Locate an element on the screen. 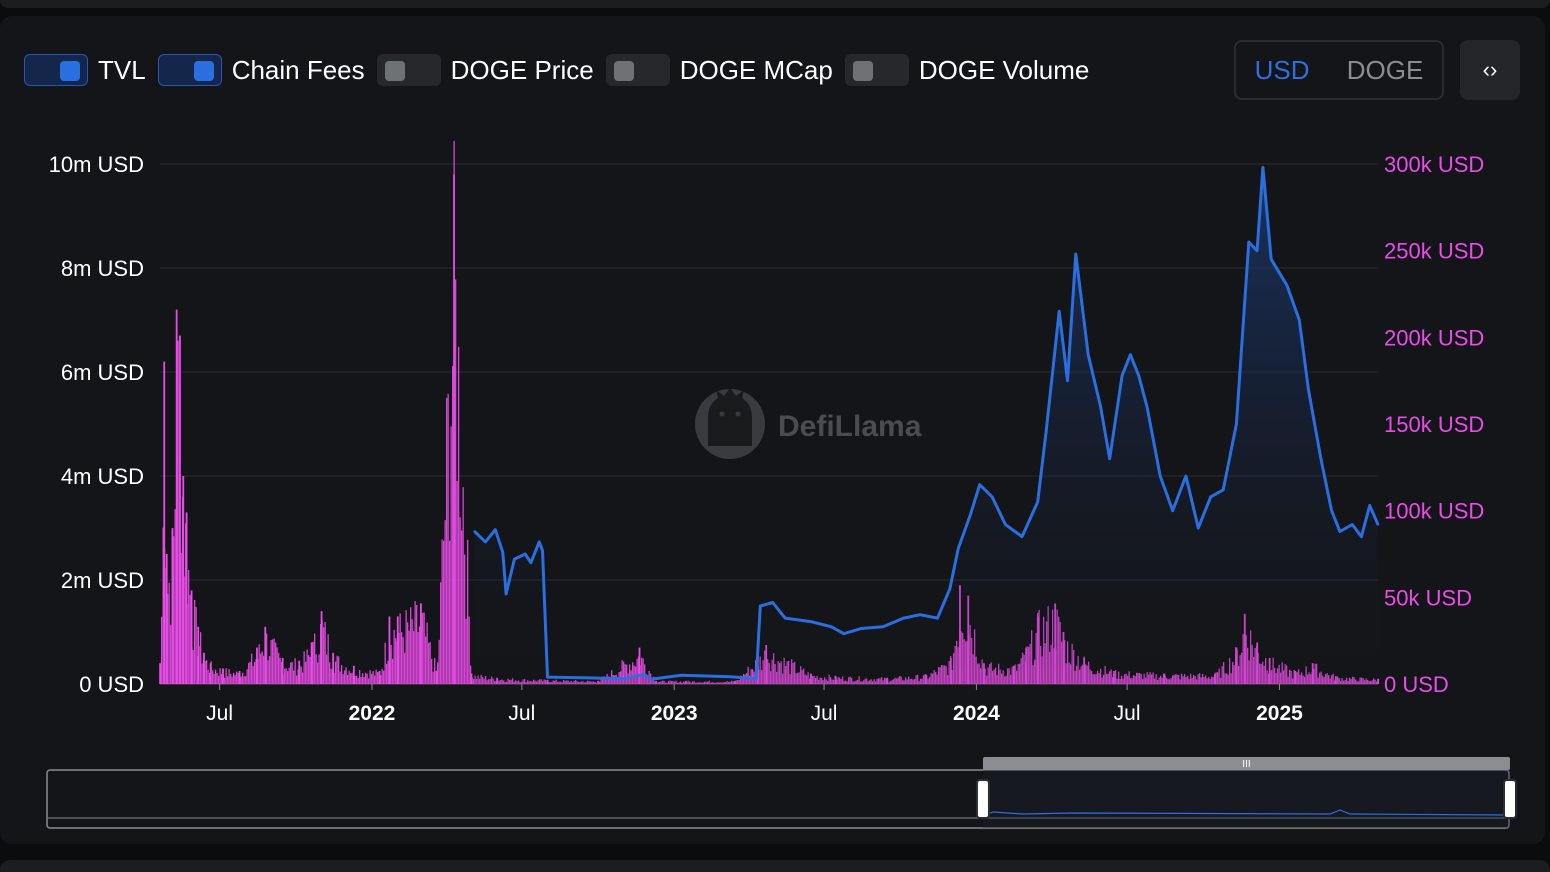  llama-logo-icon is located at coordinates (730, 423).